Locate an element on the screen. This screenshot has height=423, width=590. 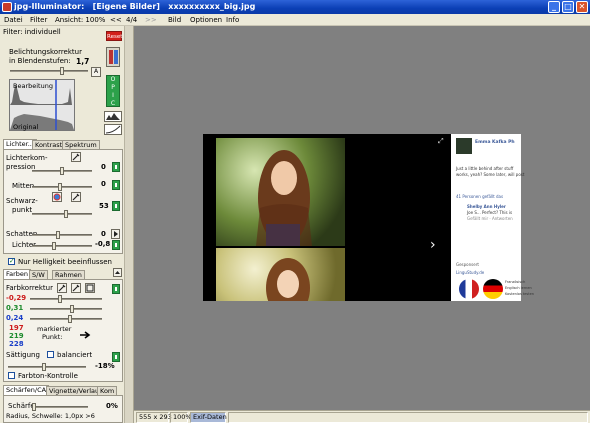
schwarzpunkt-eyedropper-button is located at coordinates (76, 197).